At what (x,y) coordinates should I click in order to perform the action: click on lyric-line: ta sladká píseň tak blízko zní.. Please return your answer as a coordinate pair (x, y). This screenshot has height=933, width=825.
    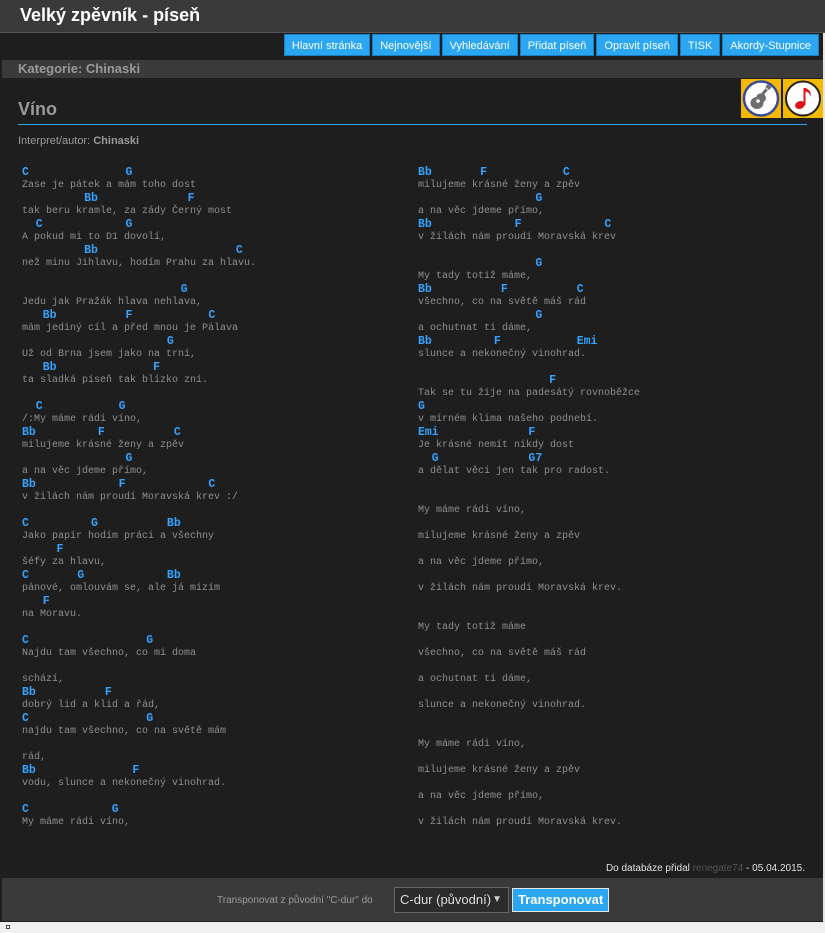
    Looking at the image, I should click on (115, 380).